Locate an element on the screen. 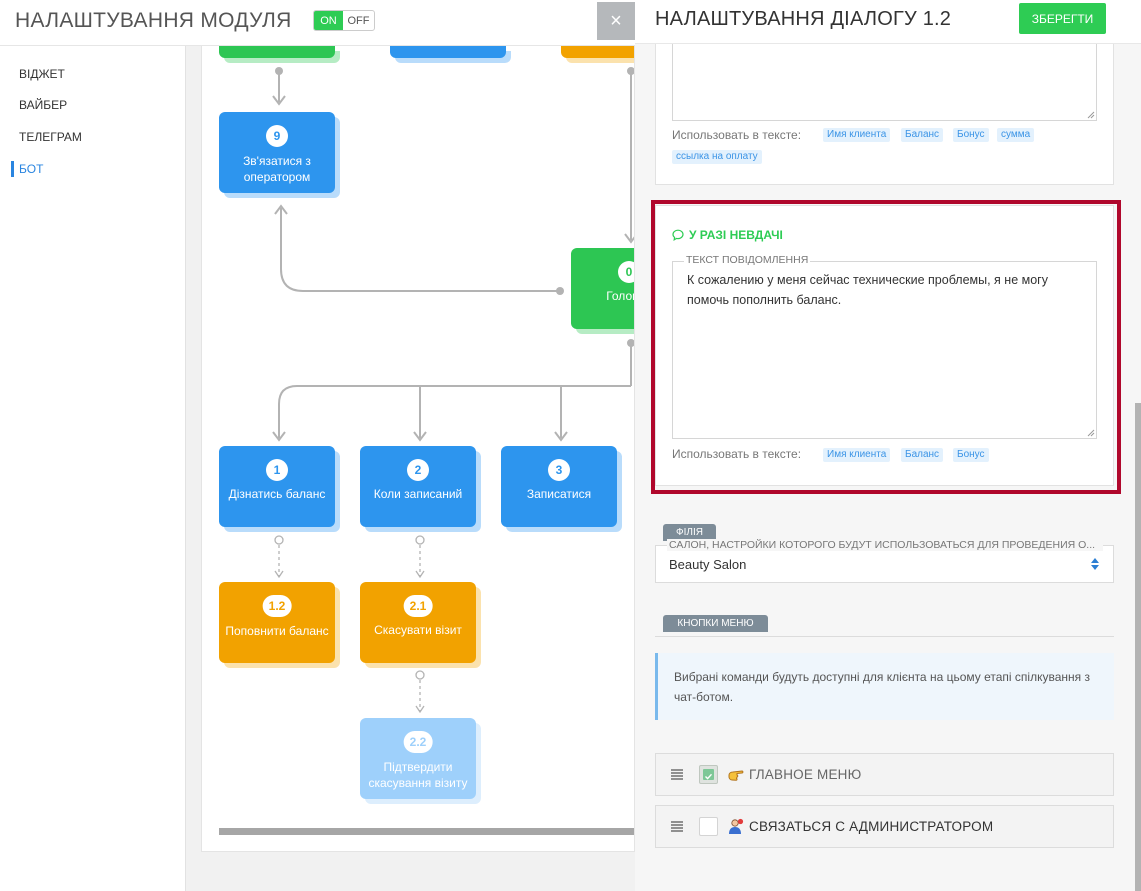 The image size is (1141, 891). resize-grip-icon is located at coordinates (1091, 115).